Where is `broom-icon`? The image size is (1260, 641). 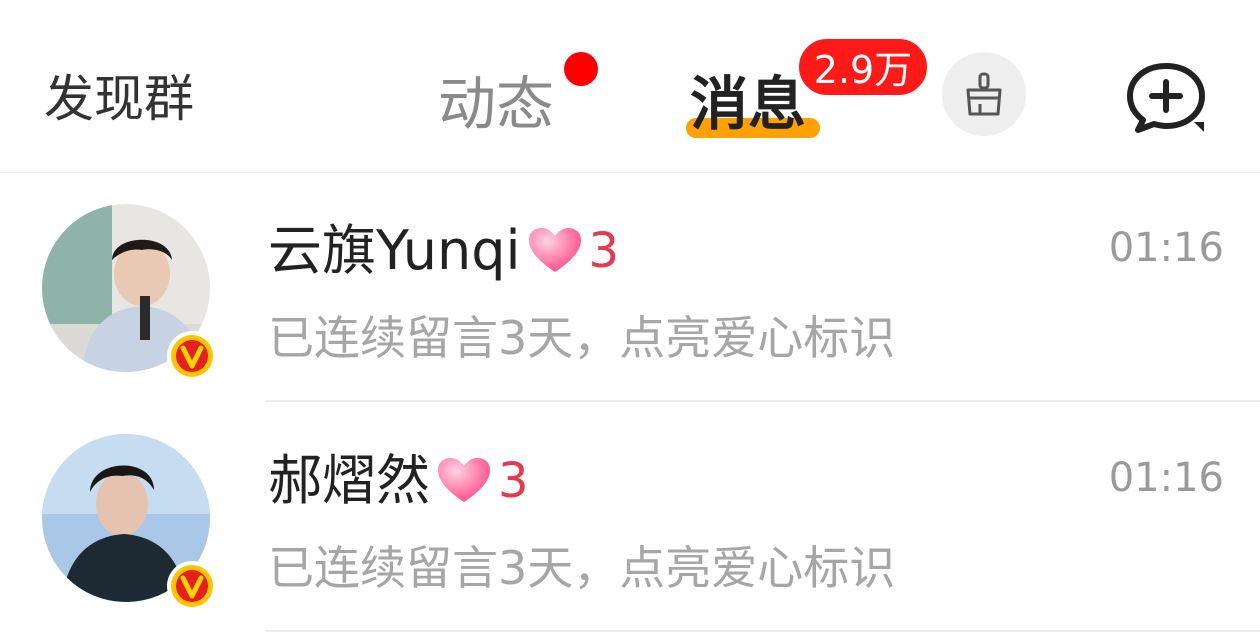 broom-icon is located at coordinates (984, 94).